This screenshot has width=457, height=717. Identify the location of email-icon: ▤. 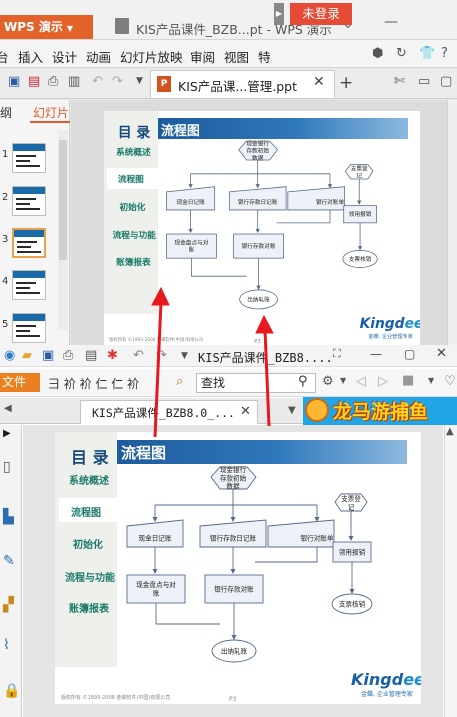
(91, 355).